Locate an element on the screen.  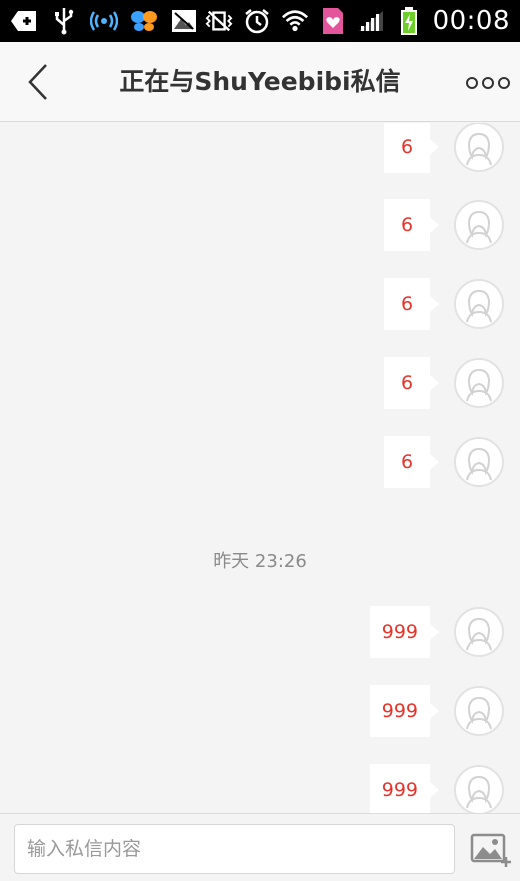
nav-bar: 正在与ShuYeebibi私信 is located at coordinates (260, 82).